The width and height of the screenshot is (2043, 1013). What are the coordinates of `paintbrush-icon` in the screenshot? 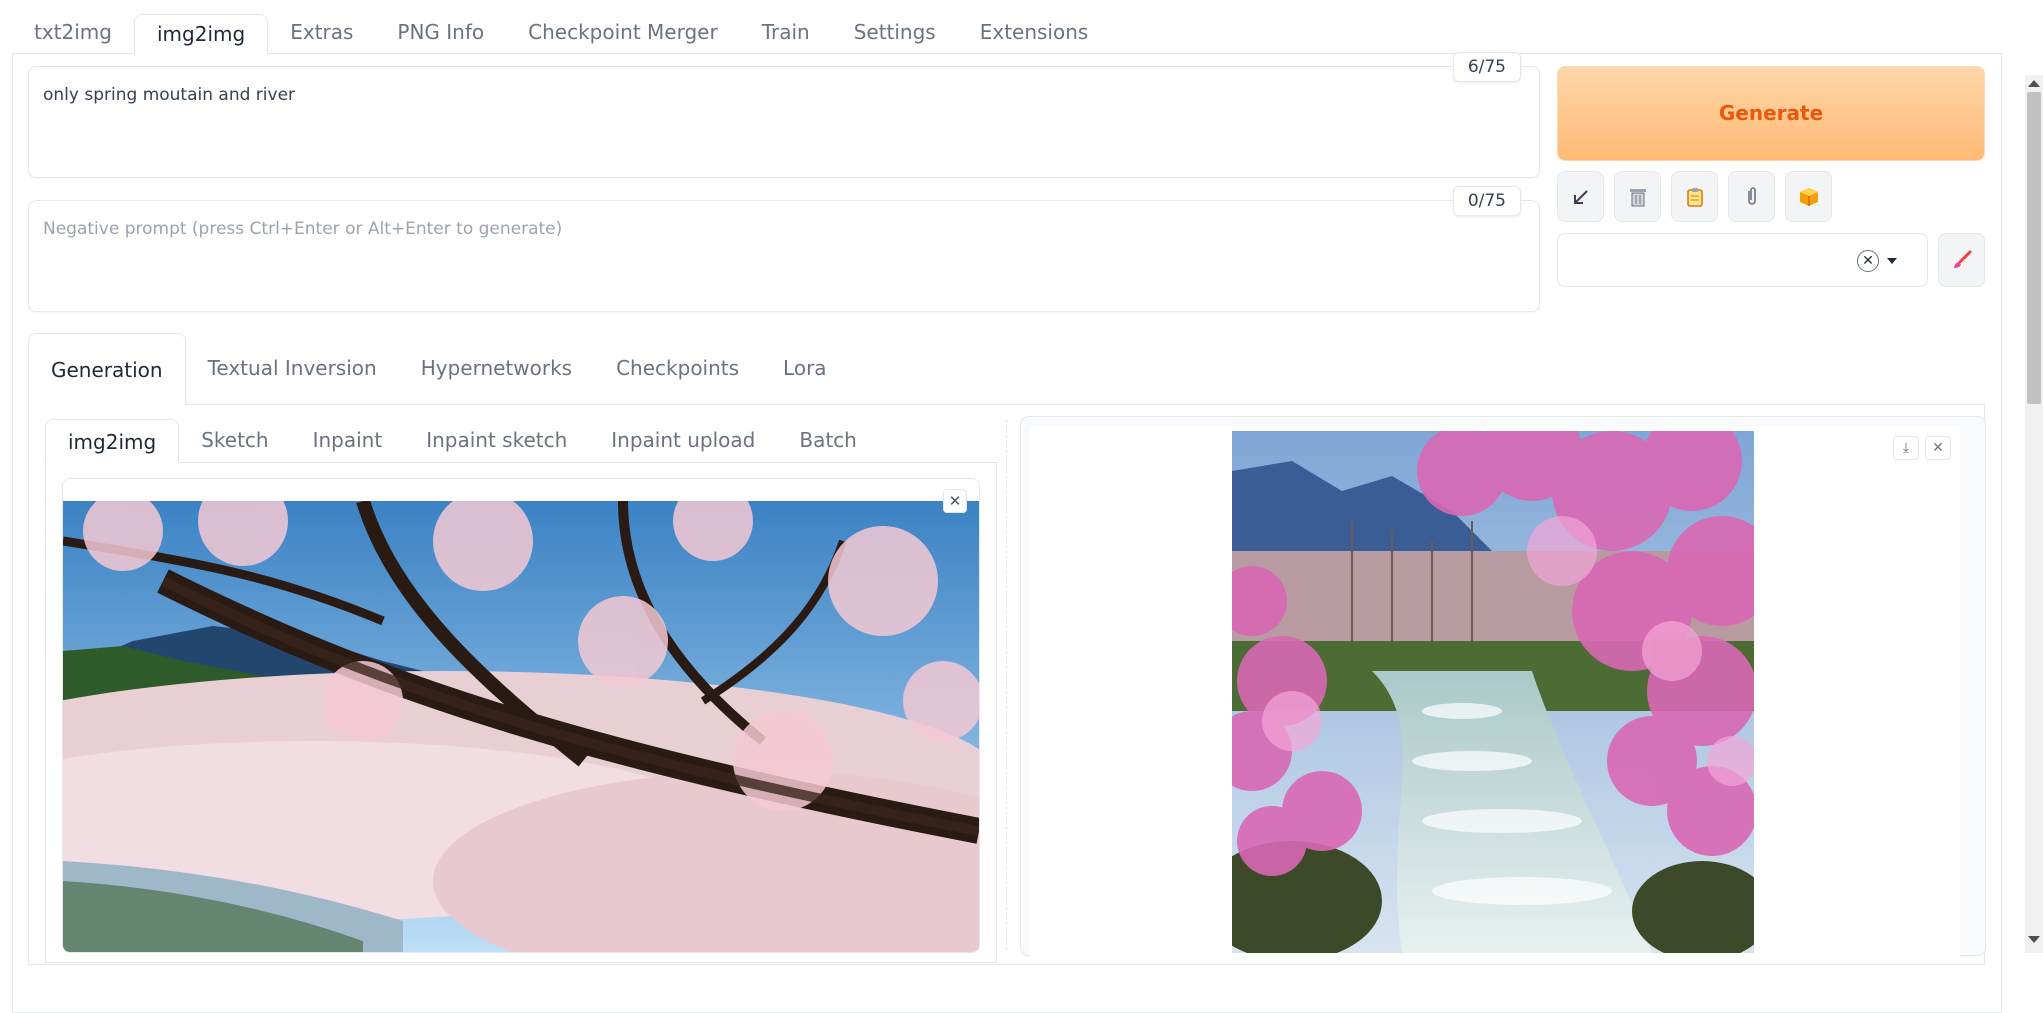 It's located at (1962, 259).